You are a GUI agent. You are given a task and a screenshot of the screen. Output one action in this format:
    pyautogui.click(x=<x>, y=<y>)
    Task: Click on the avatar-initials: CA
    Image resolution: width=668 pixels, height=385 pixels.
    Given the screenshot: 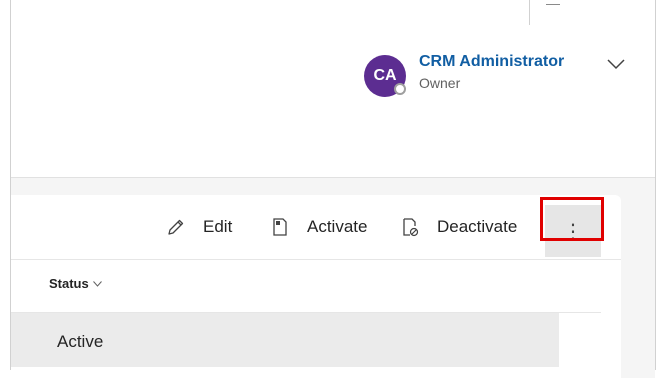 What is the action you would take?
    pyautogui.click(x=385, y=75)
    